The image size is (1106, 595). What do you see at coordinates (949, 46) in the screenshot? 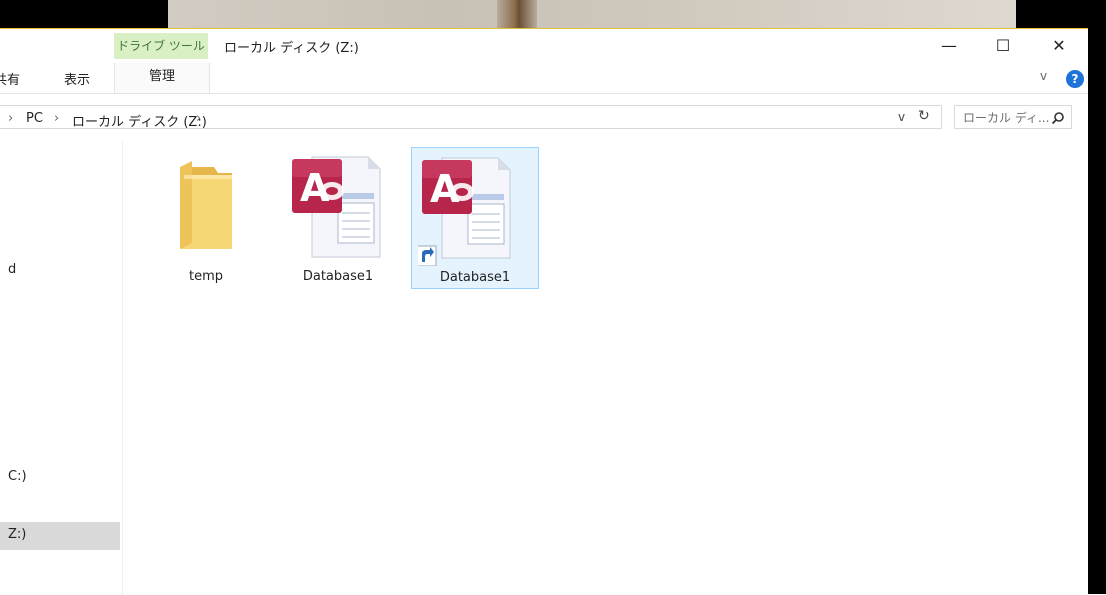
I see `minimize-button: —` at bounding box center [949, 46].